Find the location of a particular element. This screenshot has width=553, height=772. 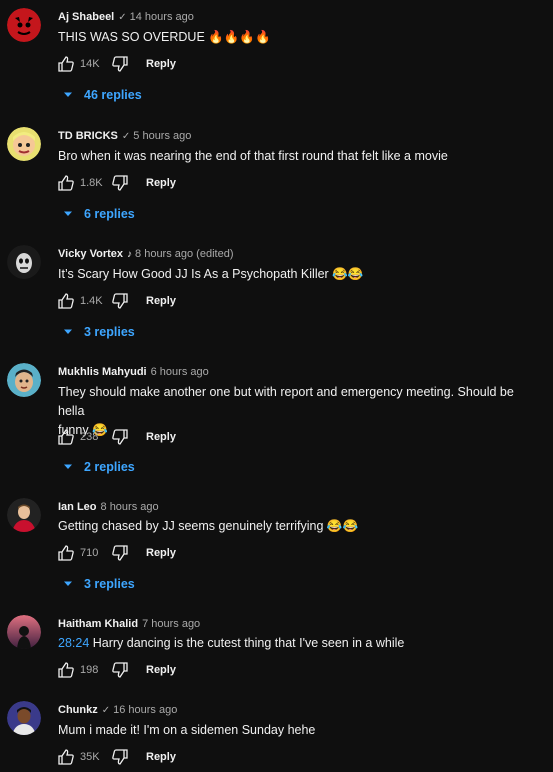

replies-label: 6 replies is located at coordinates (109, 214).